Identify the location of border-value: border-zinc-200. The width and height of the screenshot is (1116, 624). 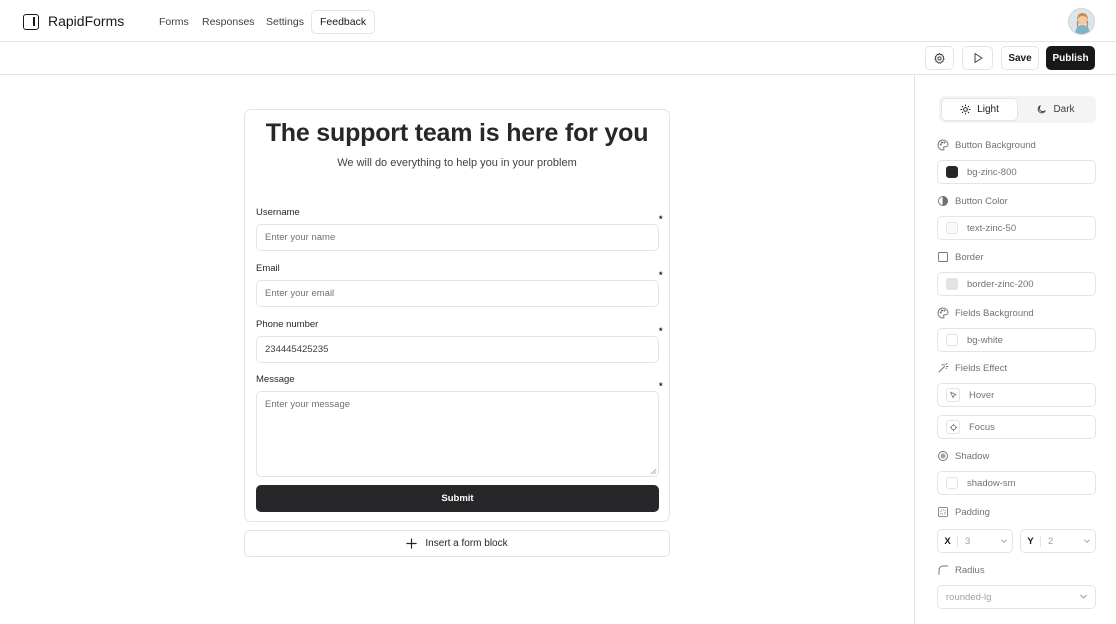
(1000, 284).